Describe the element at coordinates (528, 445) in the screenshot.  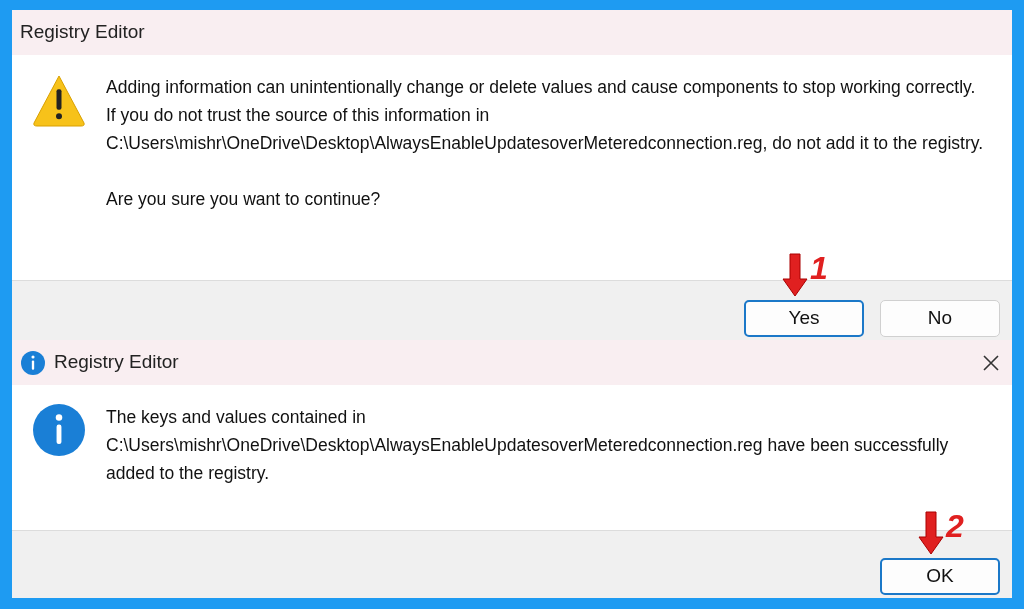
I see `message-text: The keys and values contained in C:\Users\mishr\OneDrive\Desktop\AlwaysEnableUpdatesoverMeteredconnection.reg have been successfully added to the registry.` at that location.